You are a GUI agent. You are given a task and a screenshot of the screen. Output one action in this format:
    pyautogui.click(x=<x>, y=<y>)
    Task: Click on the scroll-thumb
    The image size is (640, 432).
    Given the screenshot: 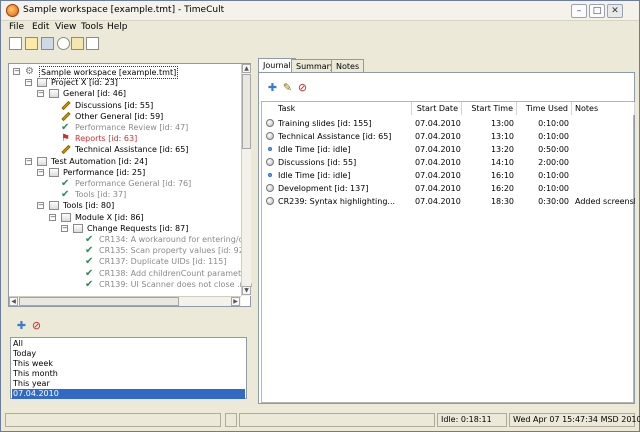 What is the action you would take?
    pyautogui.click(x=246, y=111)
    